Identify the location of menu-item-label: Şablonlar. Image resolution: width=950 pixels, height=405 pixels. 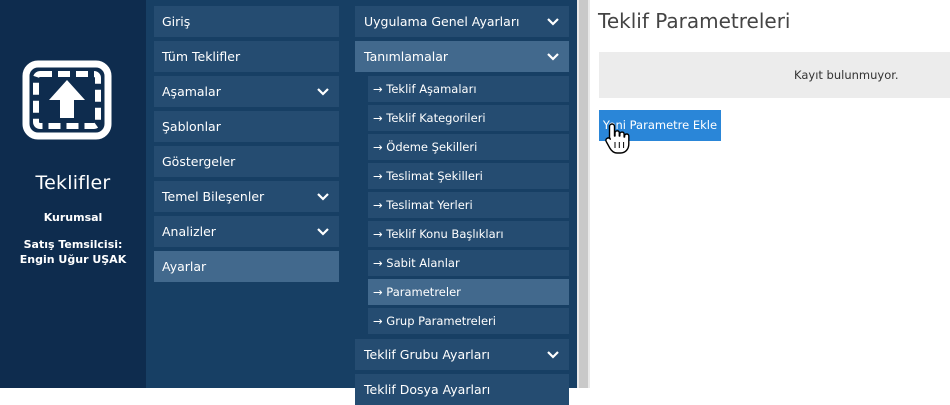
(191, 126).